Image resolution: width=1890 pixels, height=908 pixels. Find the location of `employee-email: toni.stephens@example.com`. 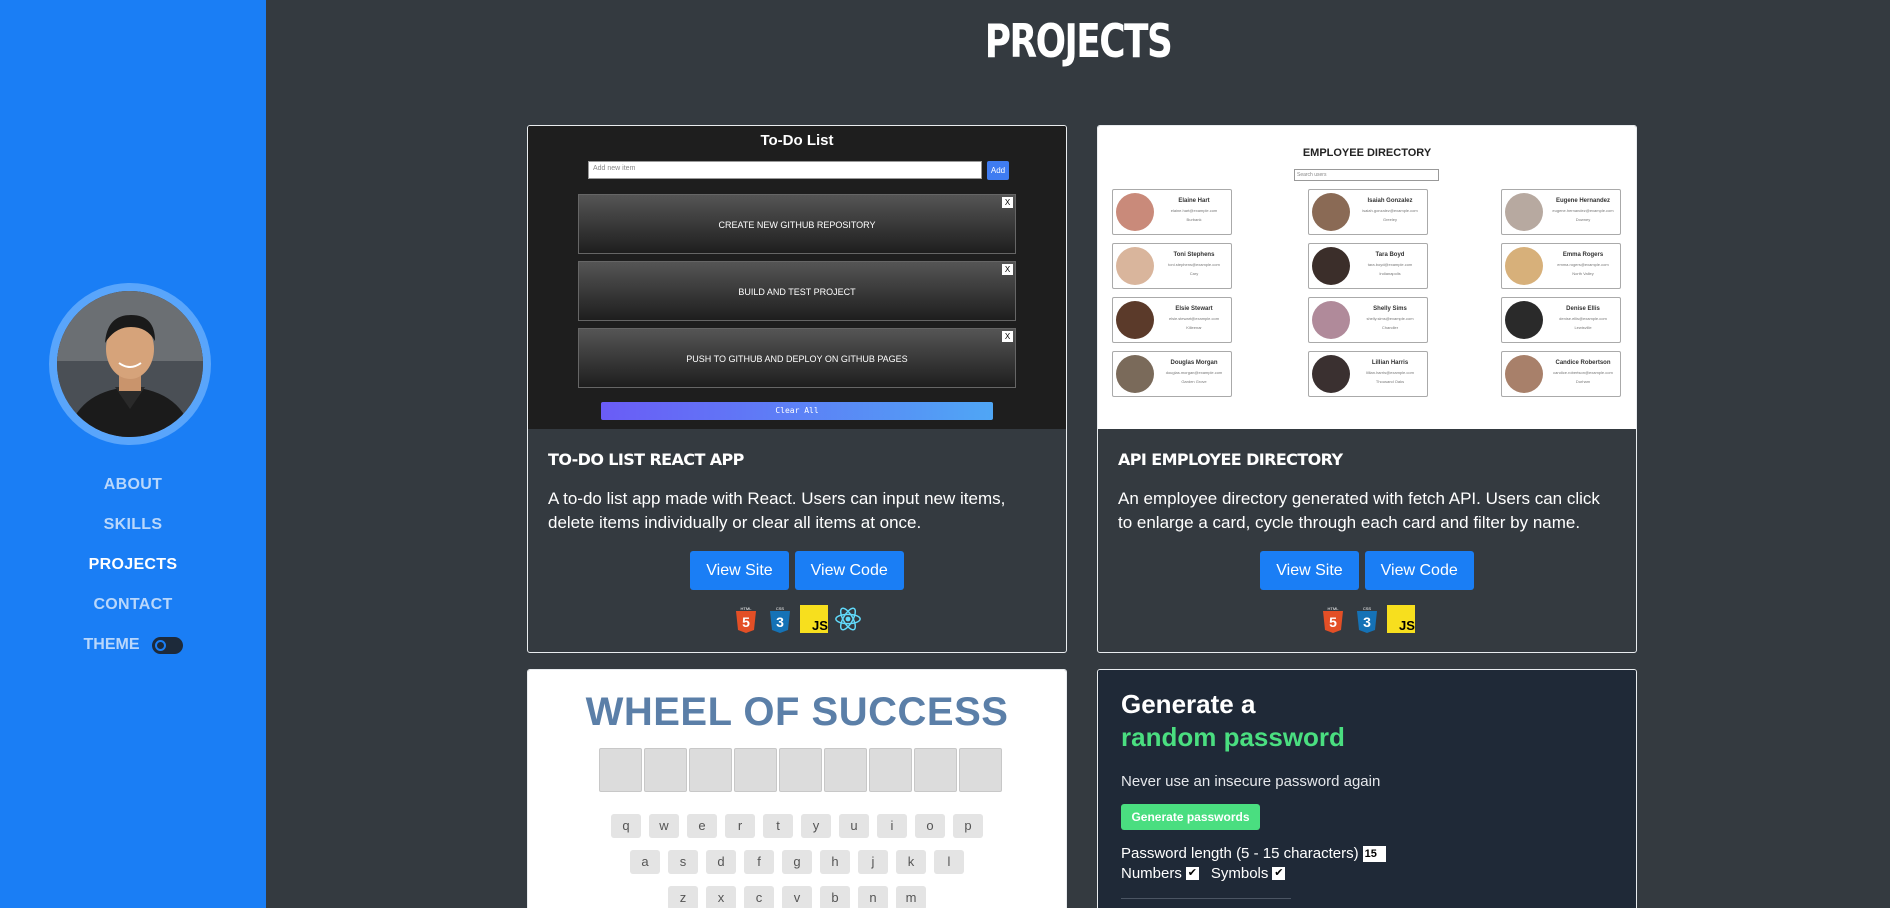

employee-email: toni.stephens@example.com is located at coordinates (1194, 264).